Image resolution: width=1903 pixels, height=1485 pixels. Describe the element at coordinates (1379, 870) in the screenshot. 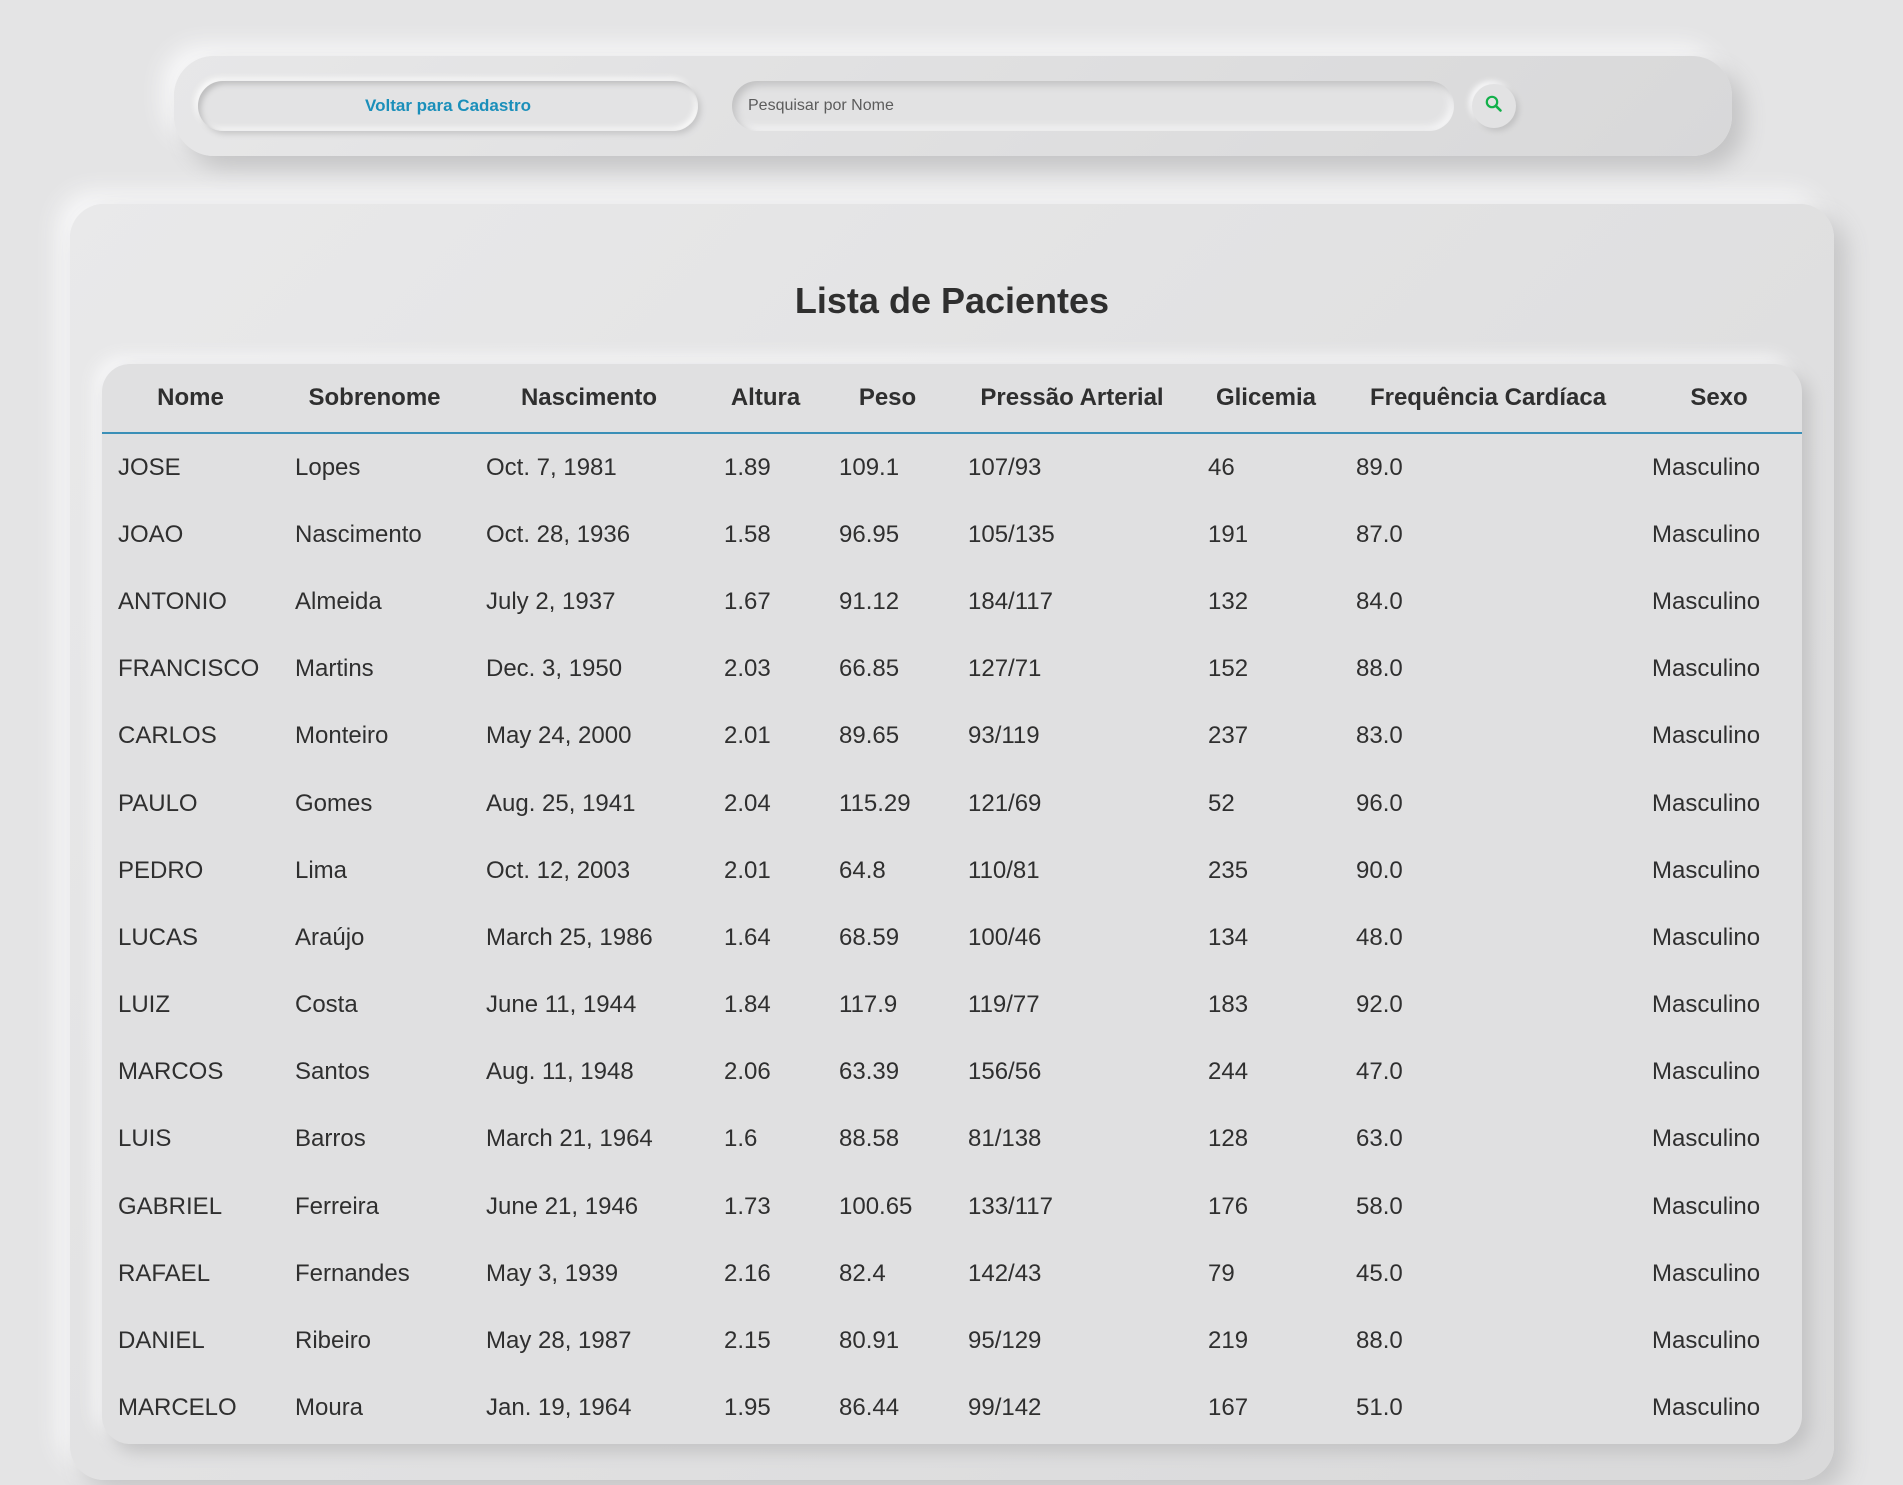

I see `cell-frequencia-cardiaca: 90.0` at that location.